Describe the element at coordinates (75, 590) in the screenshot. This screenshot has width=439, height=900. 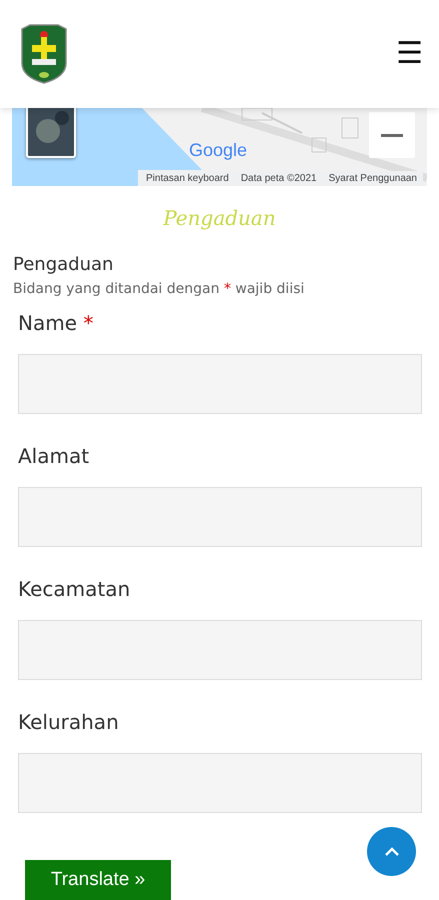
I see `field-label: Kecamatan` at that location.